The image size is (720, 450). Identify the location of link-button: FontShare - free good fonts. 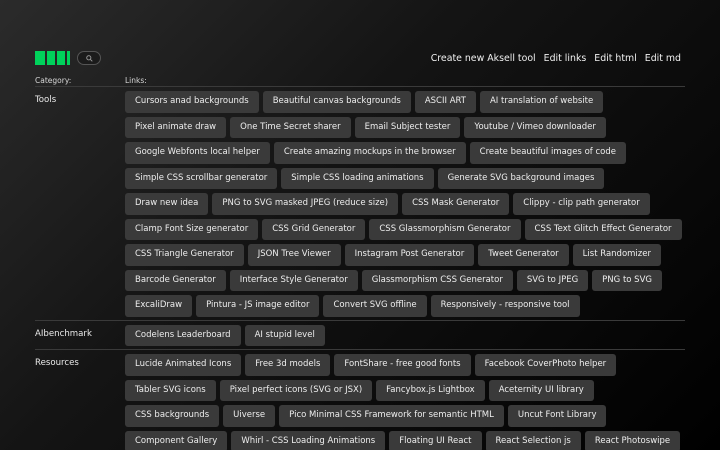
(402, 365).